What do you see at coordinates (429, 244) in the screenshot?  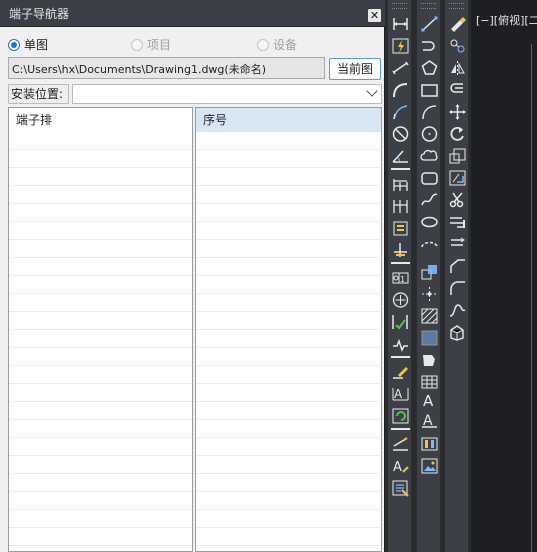 I see `insert-block-icon` at bounding box center [429, 244].